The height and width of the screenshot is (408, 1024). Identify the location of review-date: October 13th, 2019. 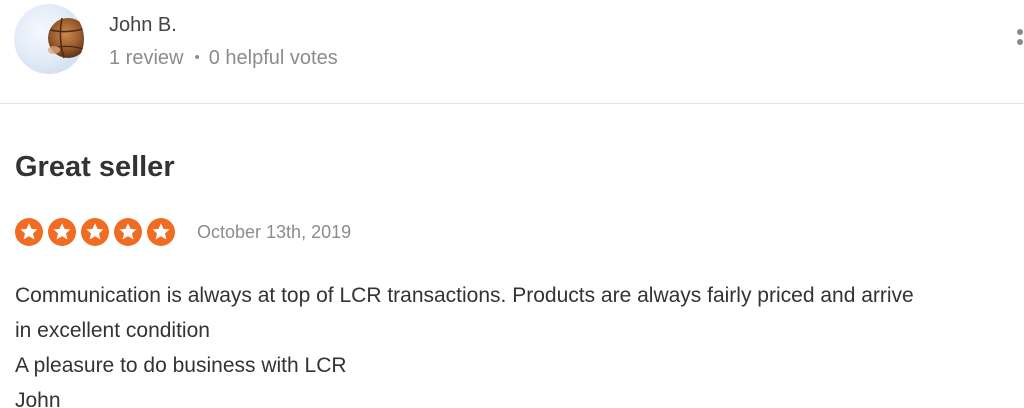
(274, 232).